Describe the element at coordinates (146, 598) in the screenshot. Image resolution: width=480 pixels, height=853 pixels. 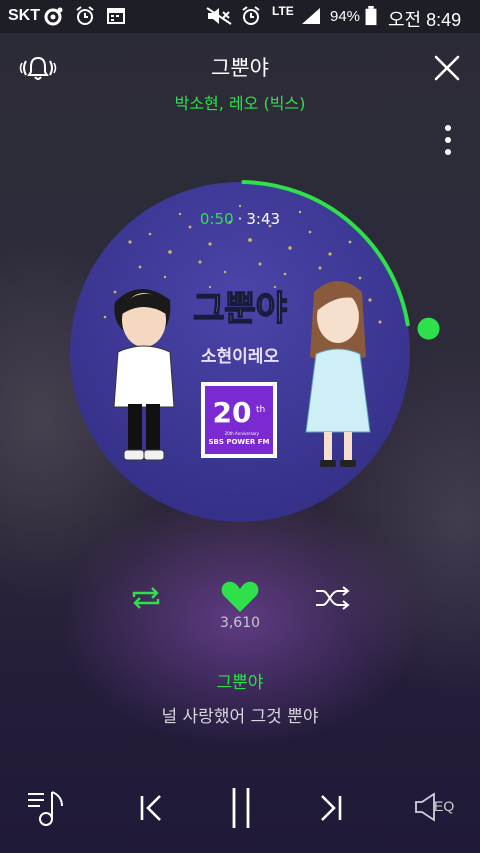
I see `repeat-icon` at that location.